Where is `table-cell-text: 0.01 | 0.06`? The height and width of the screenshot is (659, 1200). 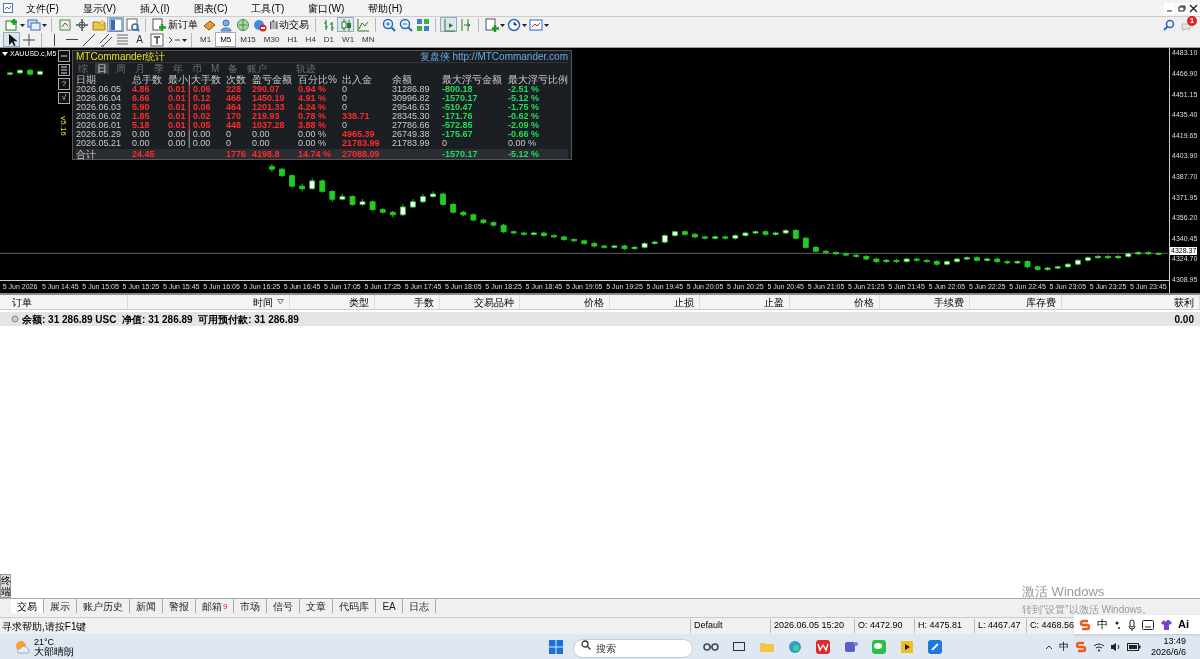 table-cell-text: 0.01 | 0.06 is located at coordinates (190, 107).